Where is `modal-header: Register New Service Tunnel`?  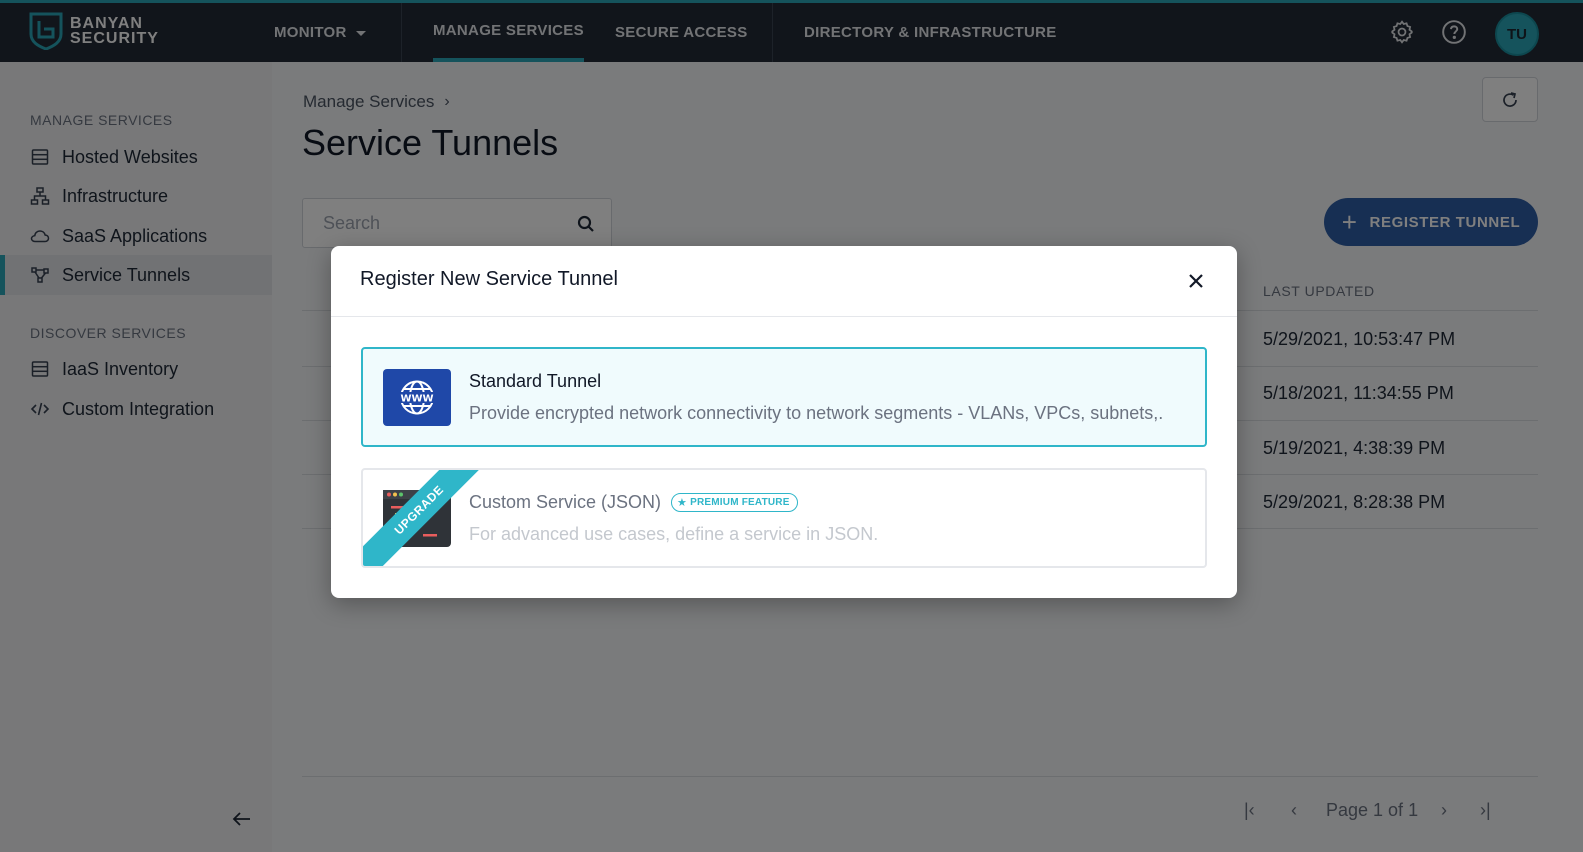
modal-header: Register New Service Tunnel is located at coordinates (784, 281).